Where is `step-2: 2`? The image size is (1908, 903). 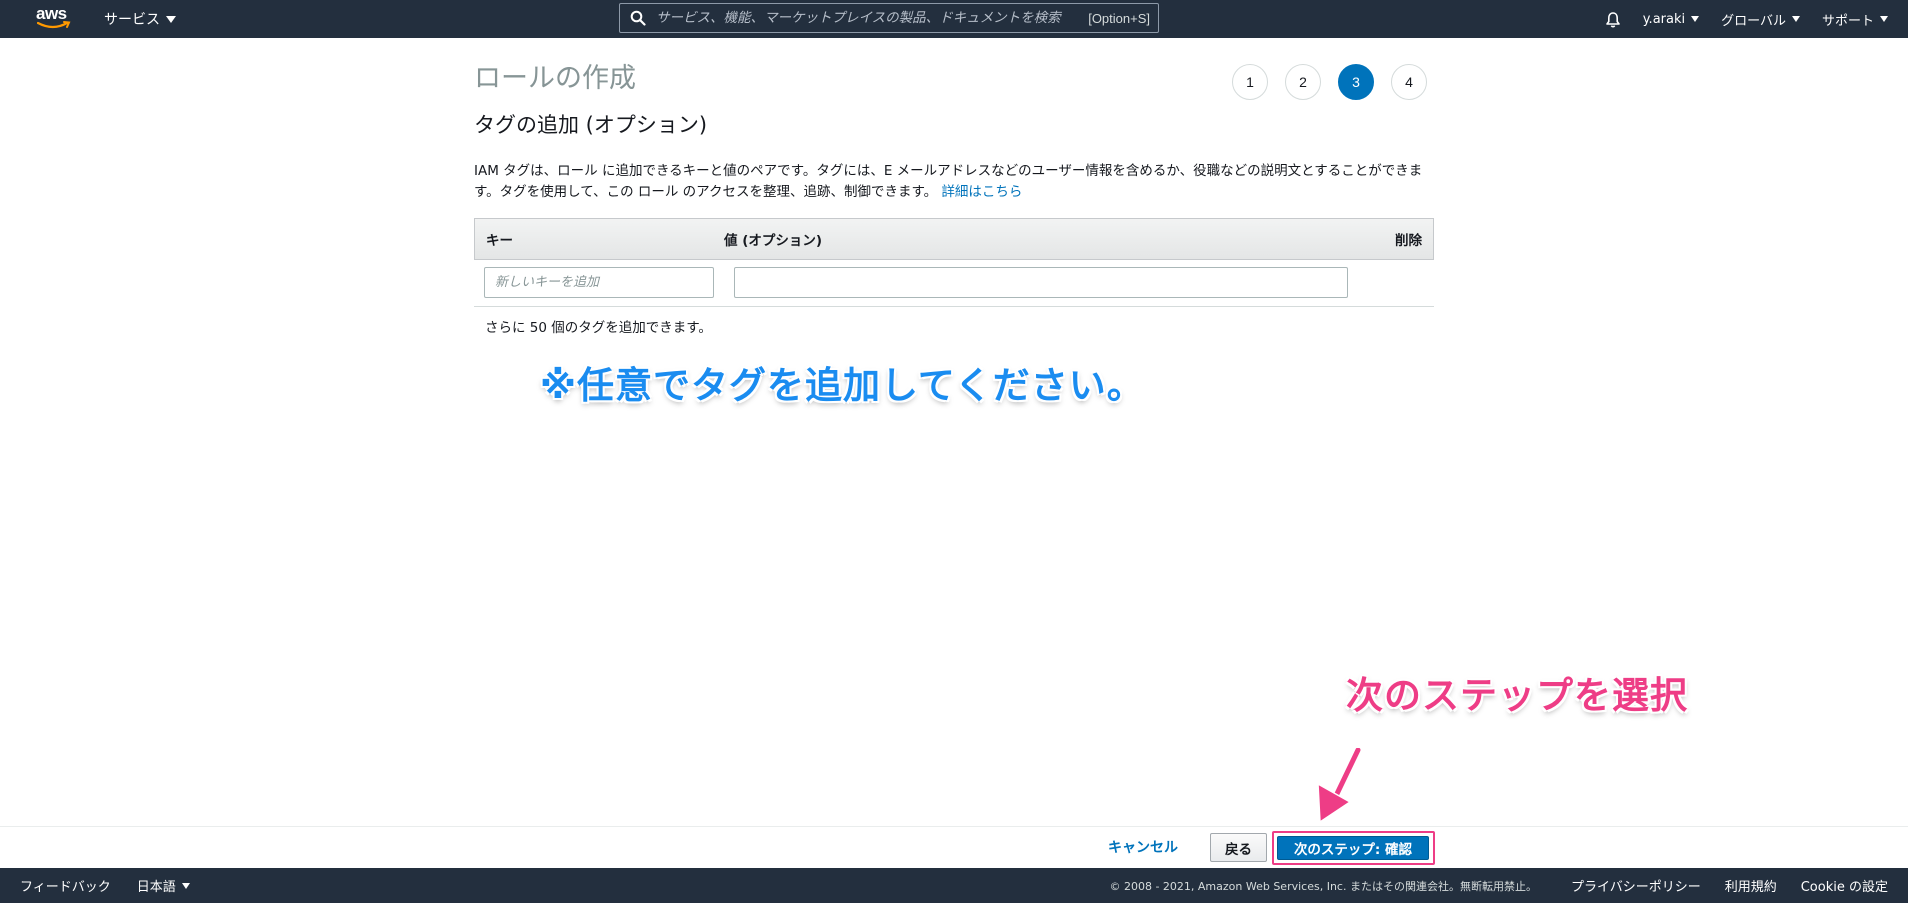 step-2: 2 is located at coordinates (1303, 82).